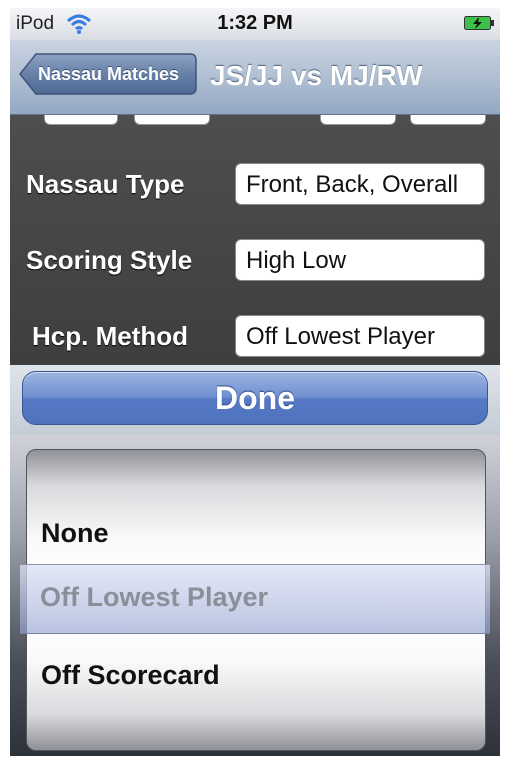 Image resolution: width=510 pixels, height=762 pixels. What do you see at coordinates (316, 75) in the screenshot?
I see `page-title: JS/JJ vs MJ/RW` at bounding box center [316, 75].